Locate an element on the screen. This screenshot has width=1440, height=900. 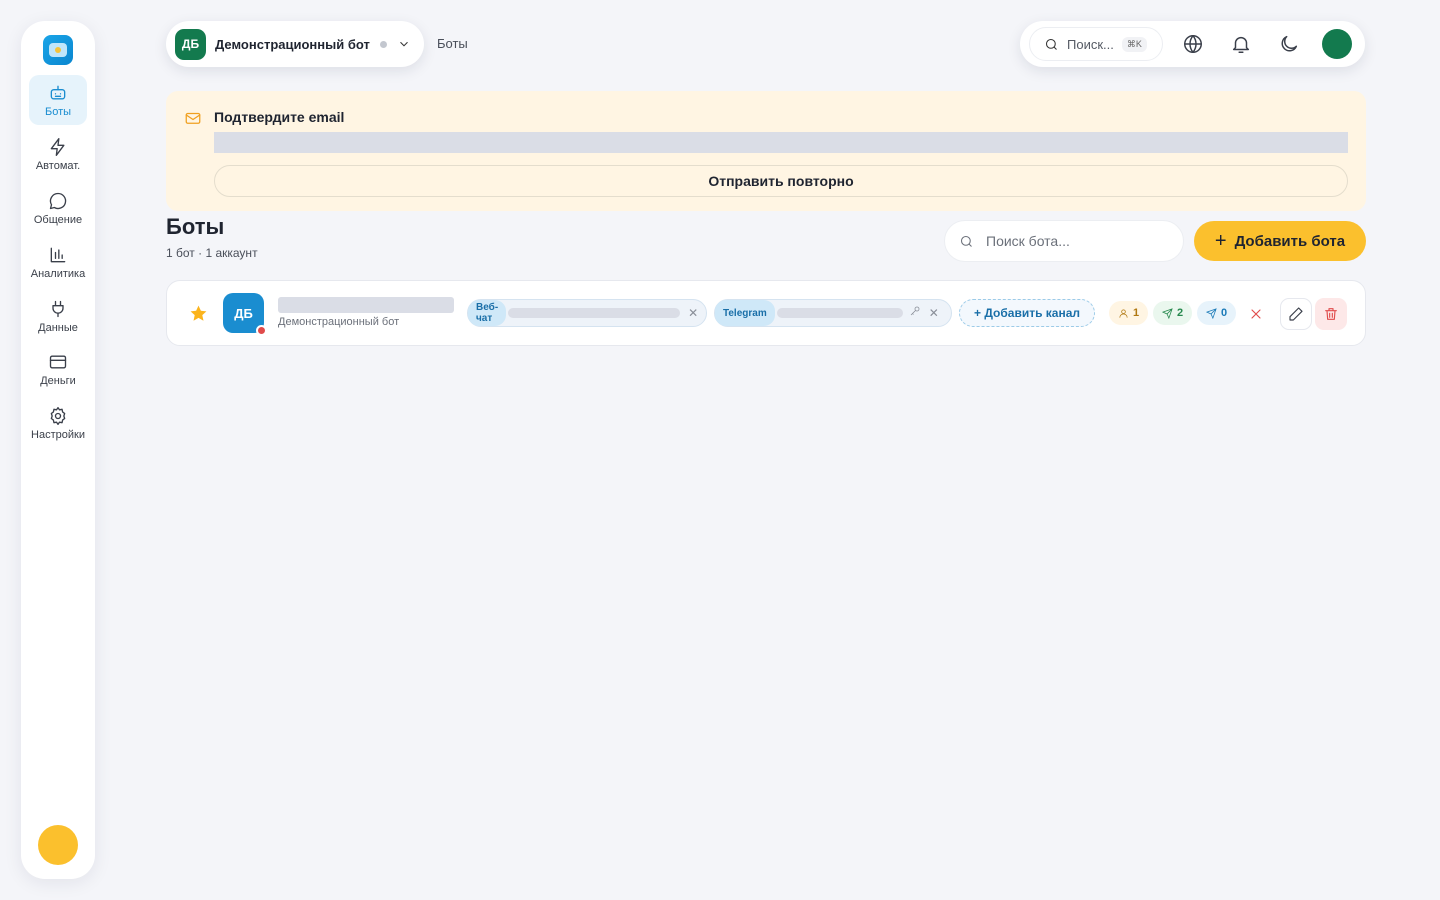
received-count-badge: 0 is located at coordinates (1217, 313).